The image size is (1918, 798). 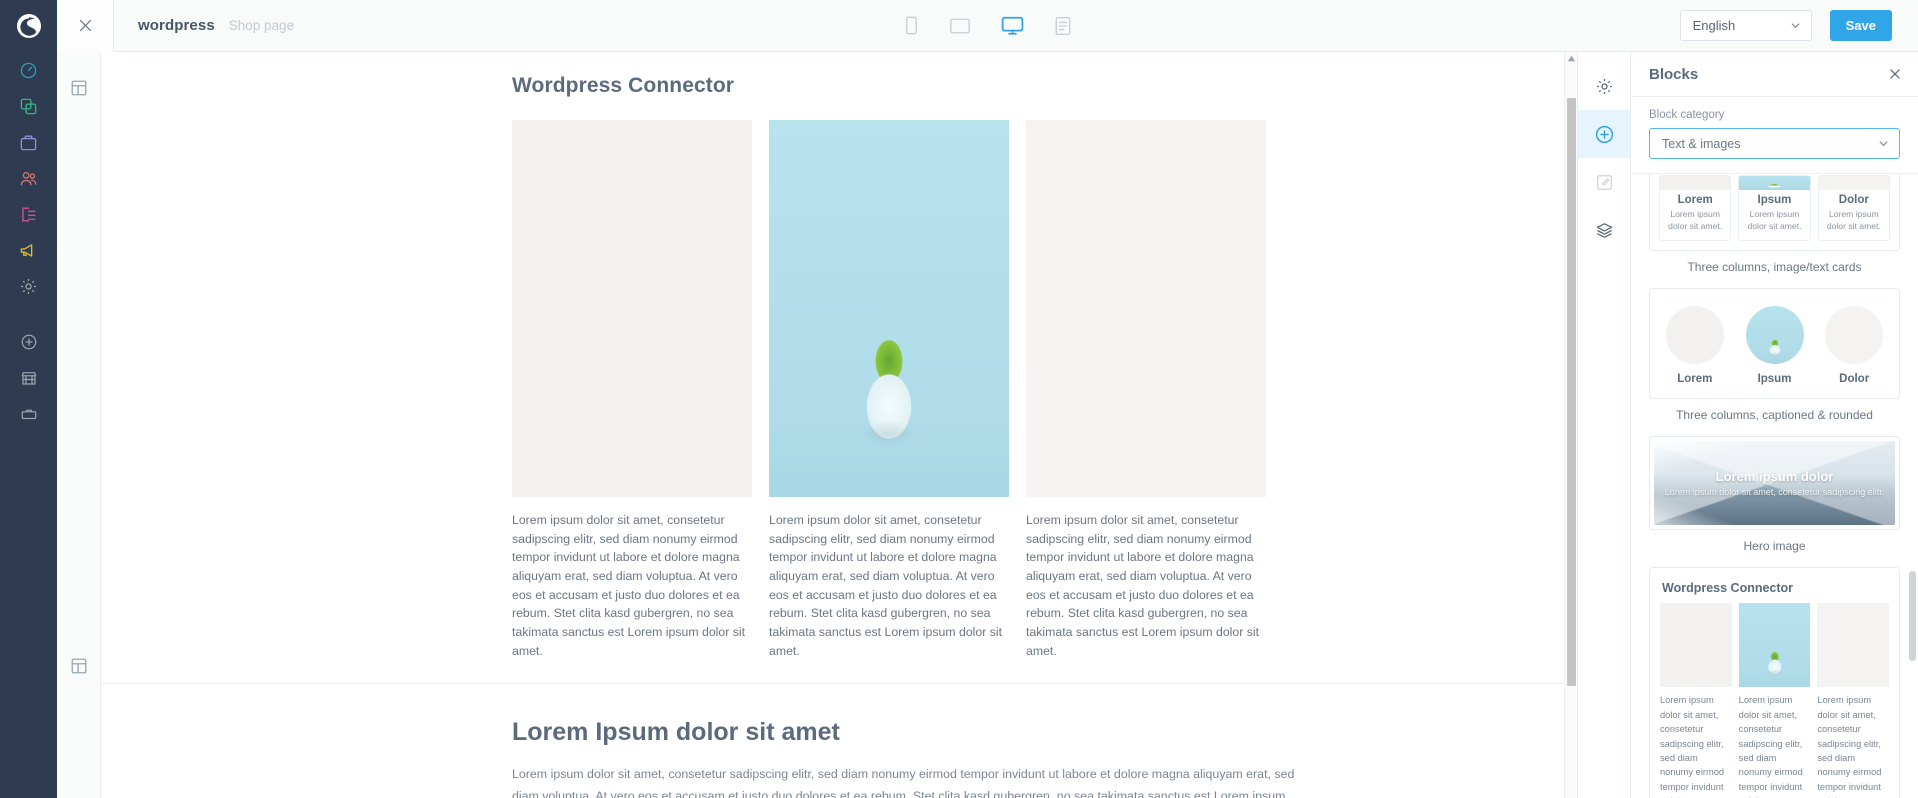 What do you see at coordinates (79, 425) in the screenshot?
I see `block-handle-gutter` at bounding box center [79, 425].